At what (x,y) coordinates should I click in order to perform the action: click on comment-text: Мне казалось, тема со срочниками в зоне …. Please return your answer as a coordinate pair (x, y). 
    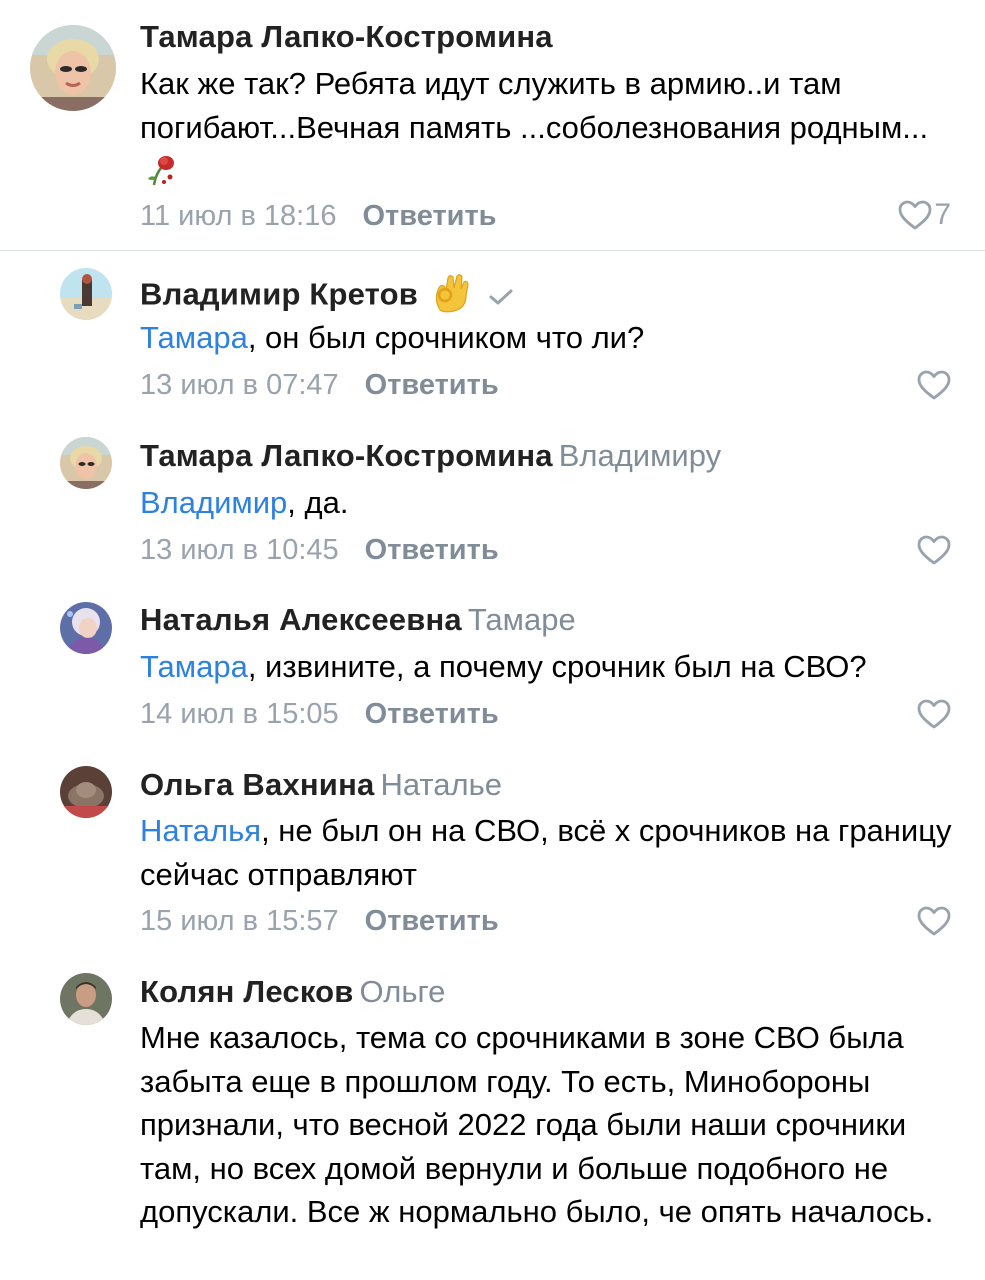
    Looking at the image, I should click on (550, 1125).